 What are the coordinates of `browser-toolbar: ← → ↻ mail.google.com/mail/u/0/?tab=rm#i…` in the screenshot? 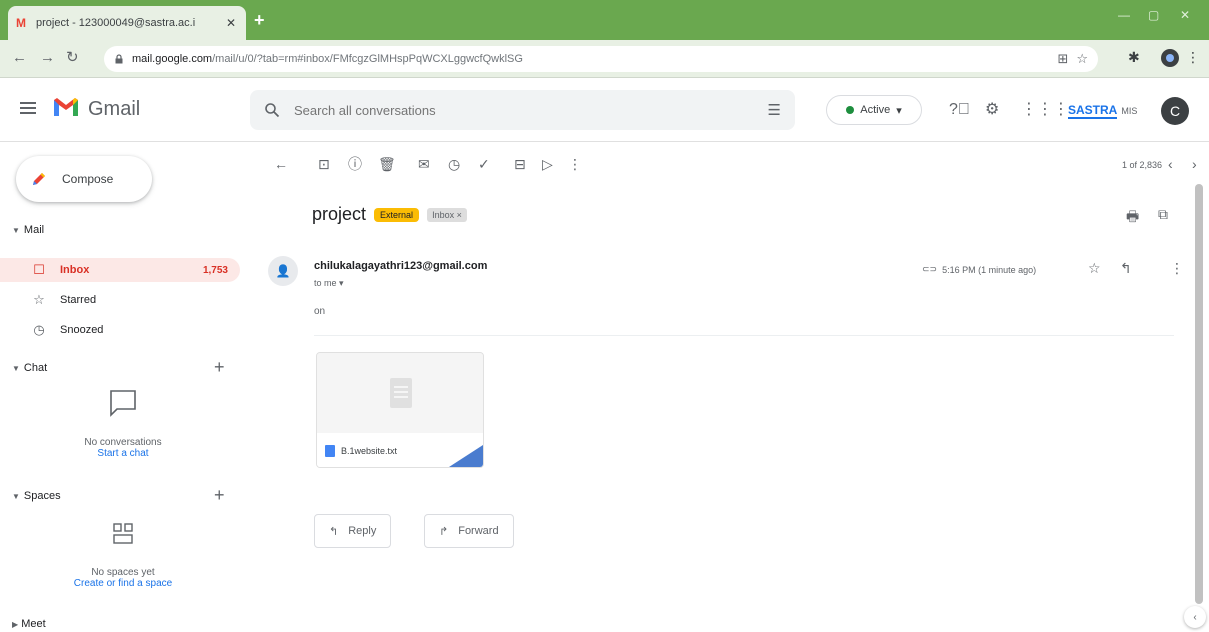 It's located at (604, 59).